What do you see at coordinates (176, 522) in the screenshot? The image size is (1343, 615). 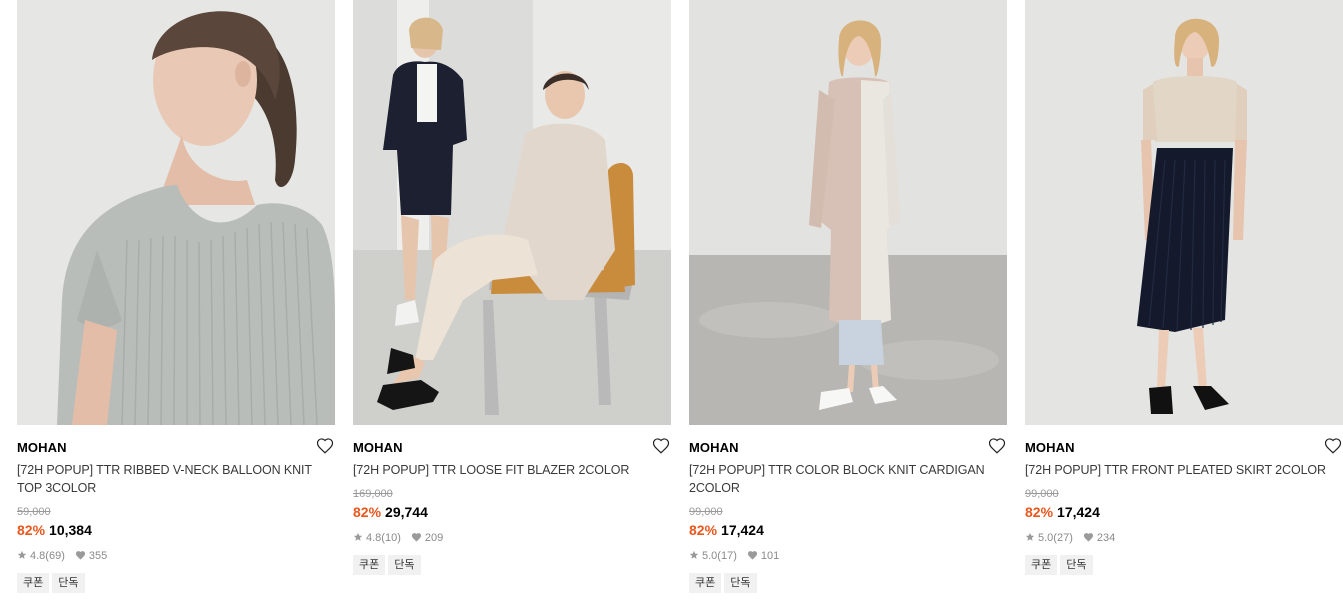 I see `price-block: 59,000 82% 10,384` at bounding box center [176, 522].